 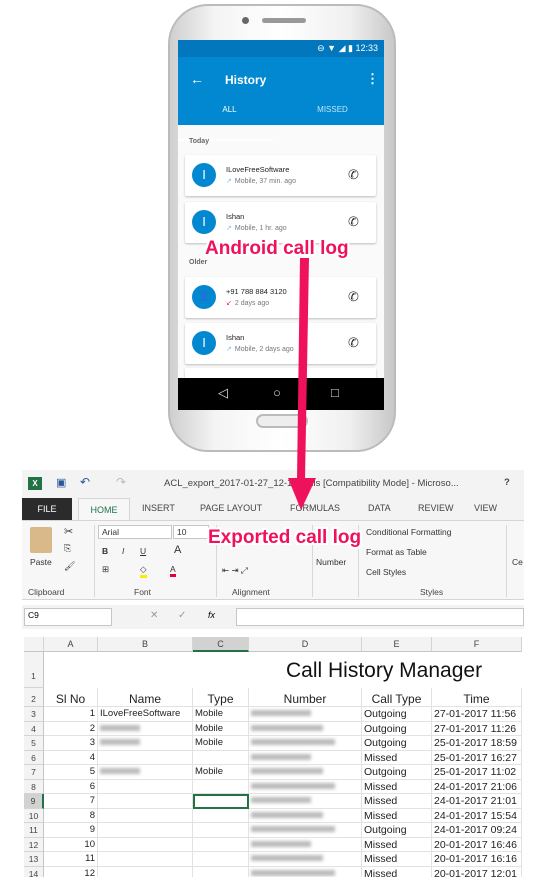 What do you see at coordinates (303, 369) in the screenshot?
I see `arrow-shaft` at bounding box center [303, 369].